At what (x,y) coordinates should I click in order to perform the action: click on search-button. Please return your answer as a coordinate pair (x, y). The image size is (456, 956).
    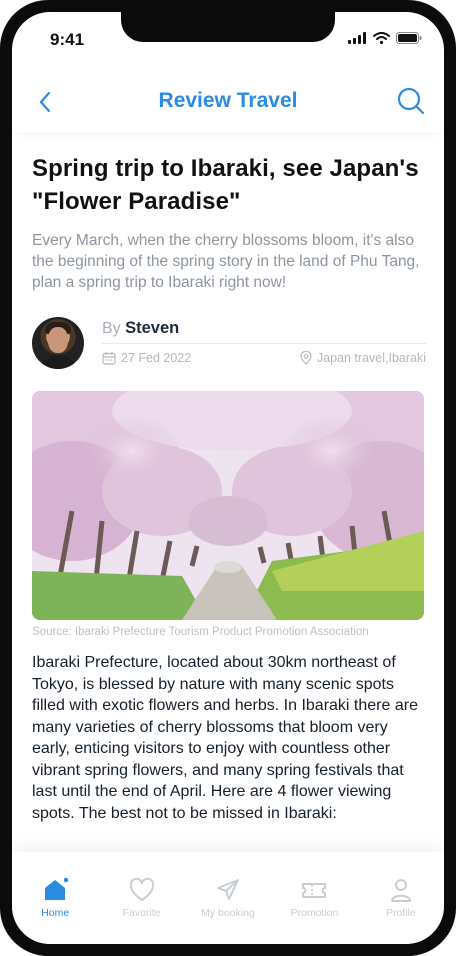
    Looking at the image, I should click on (411, 101).